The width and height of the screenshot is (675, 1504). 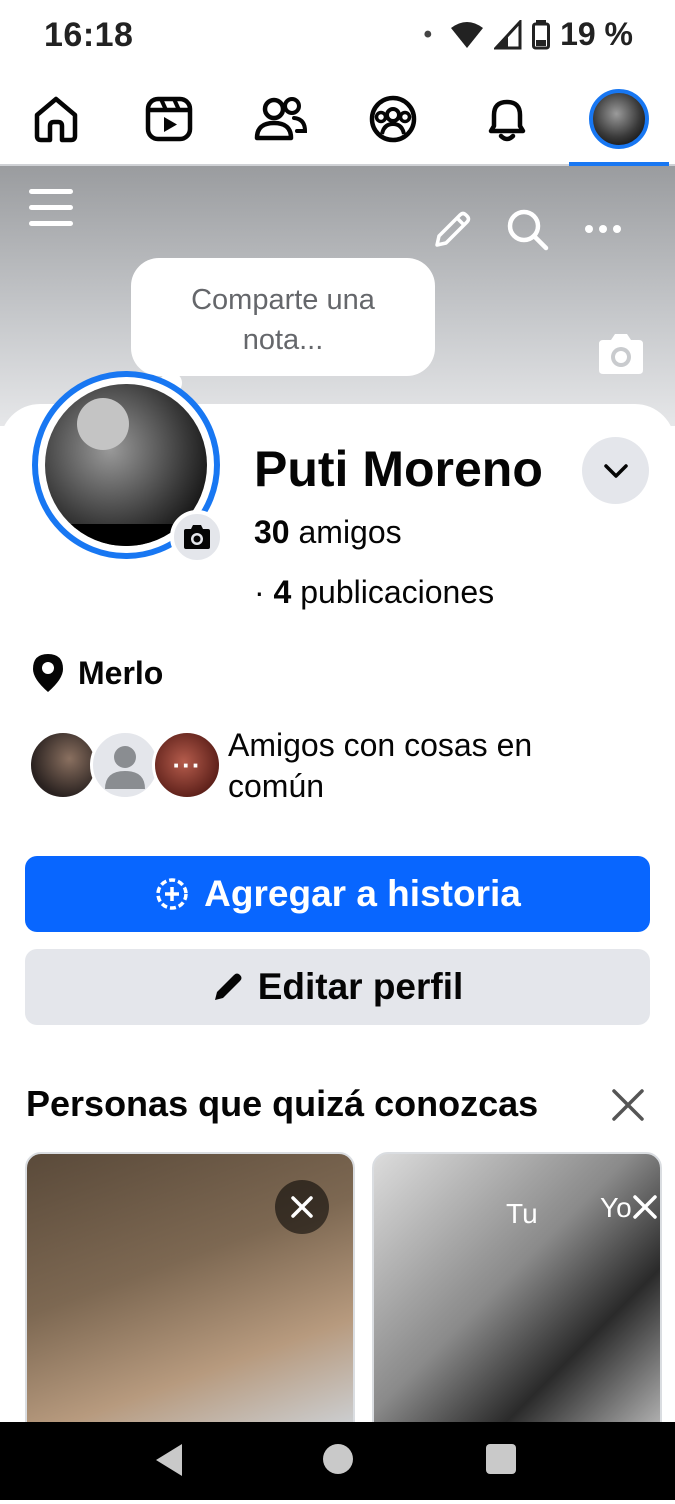 I want to click on back-button, so click(x=170, y=1460).